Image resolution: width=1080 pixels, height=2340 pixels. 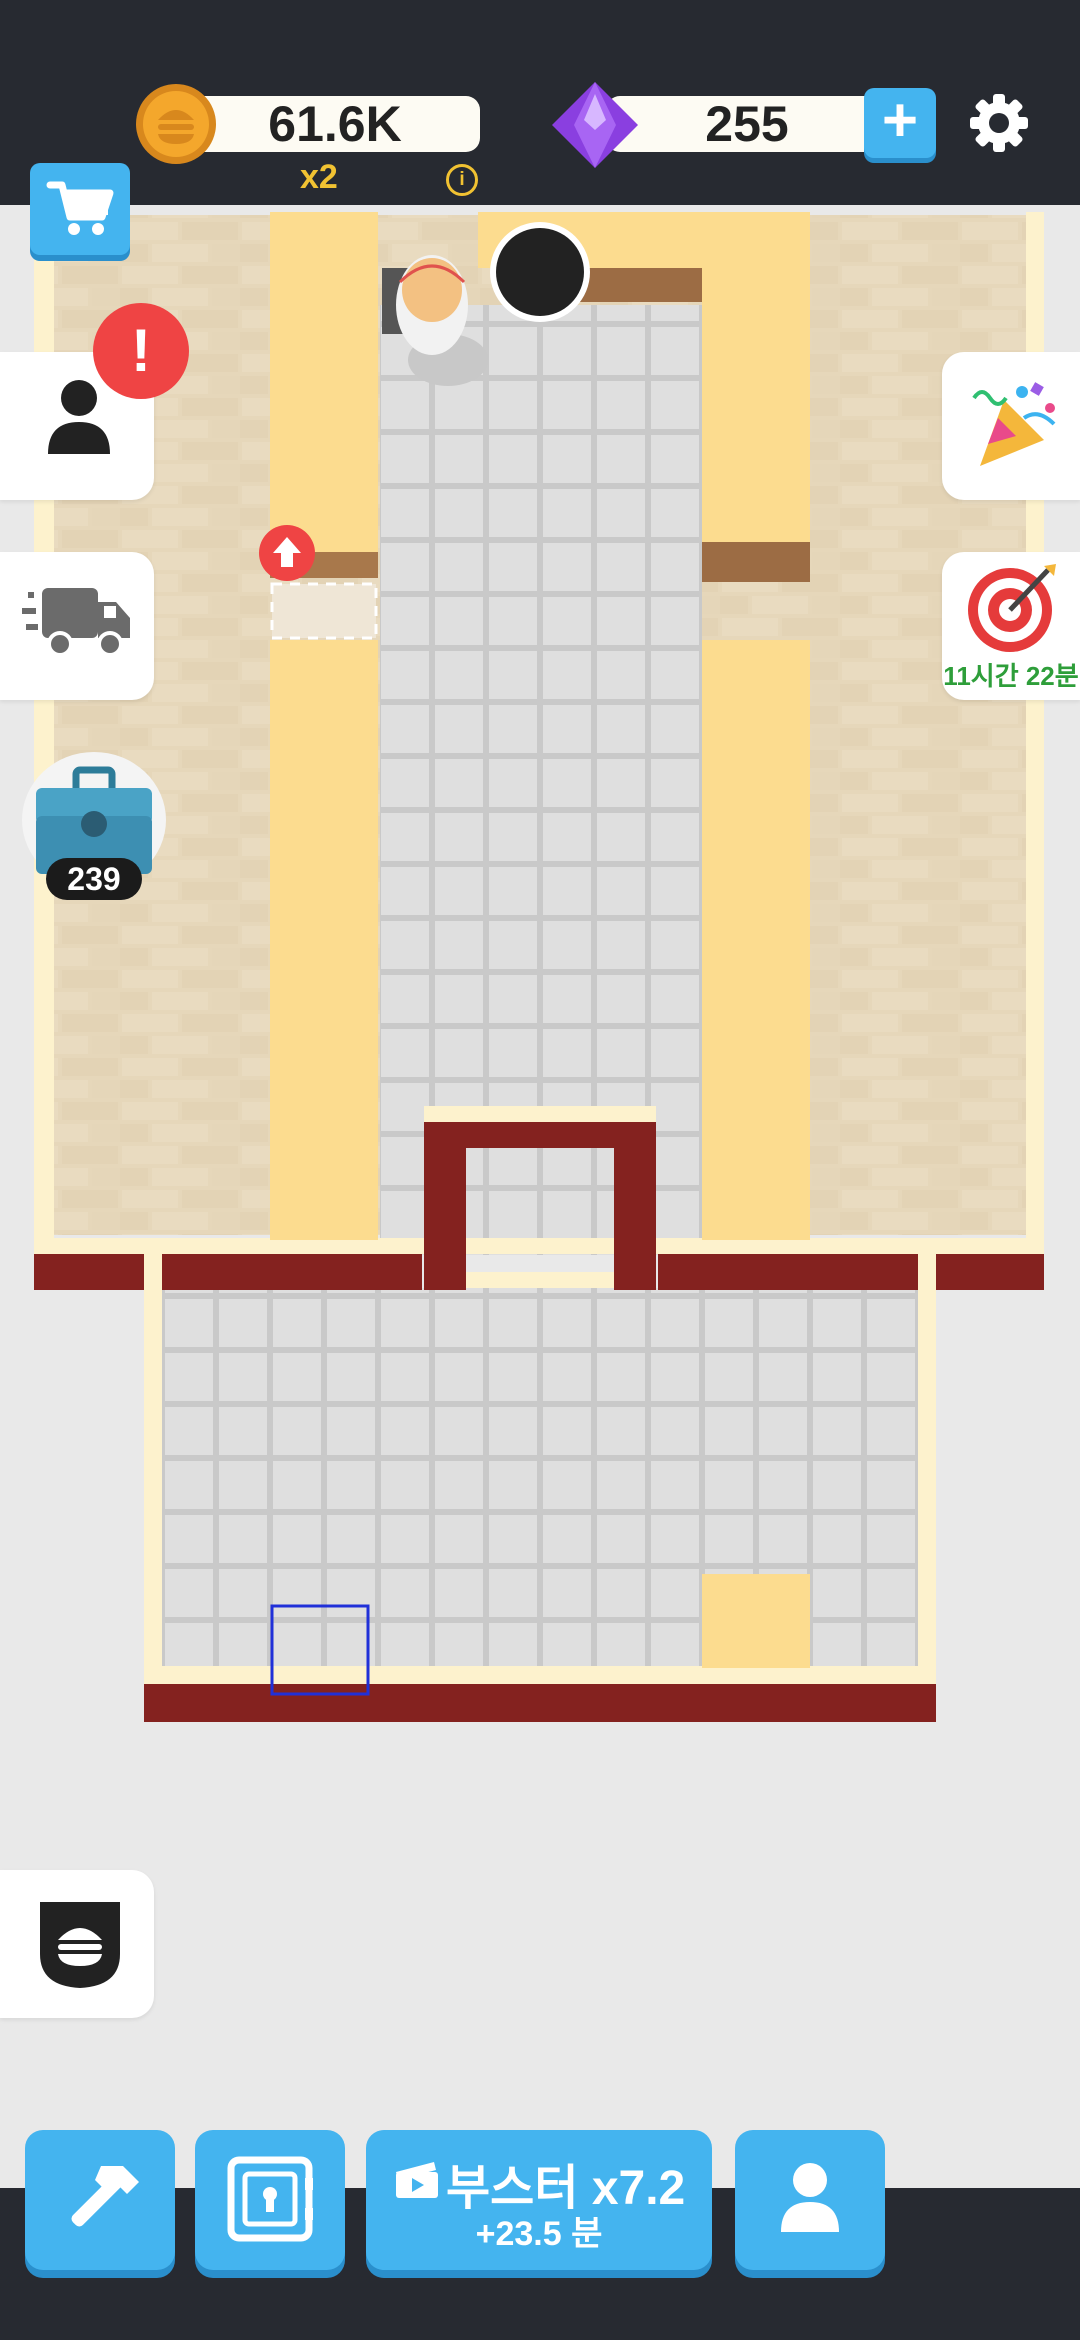 I want to click on coin-value: 61.6K, so click(x=335, y=124).